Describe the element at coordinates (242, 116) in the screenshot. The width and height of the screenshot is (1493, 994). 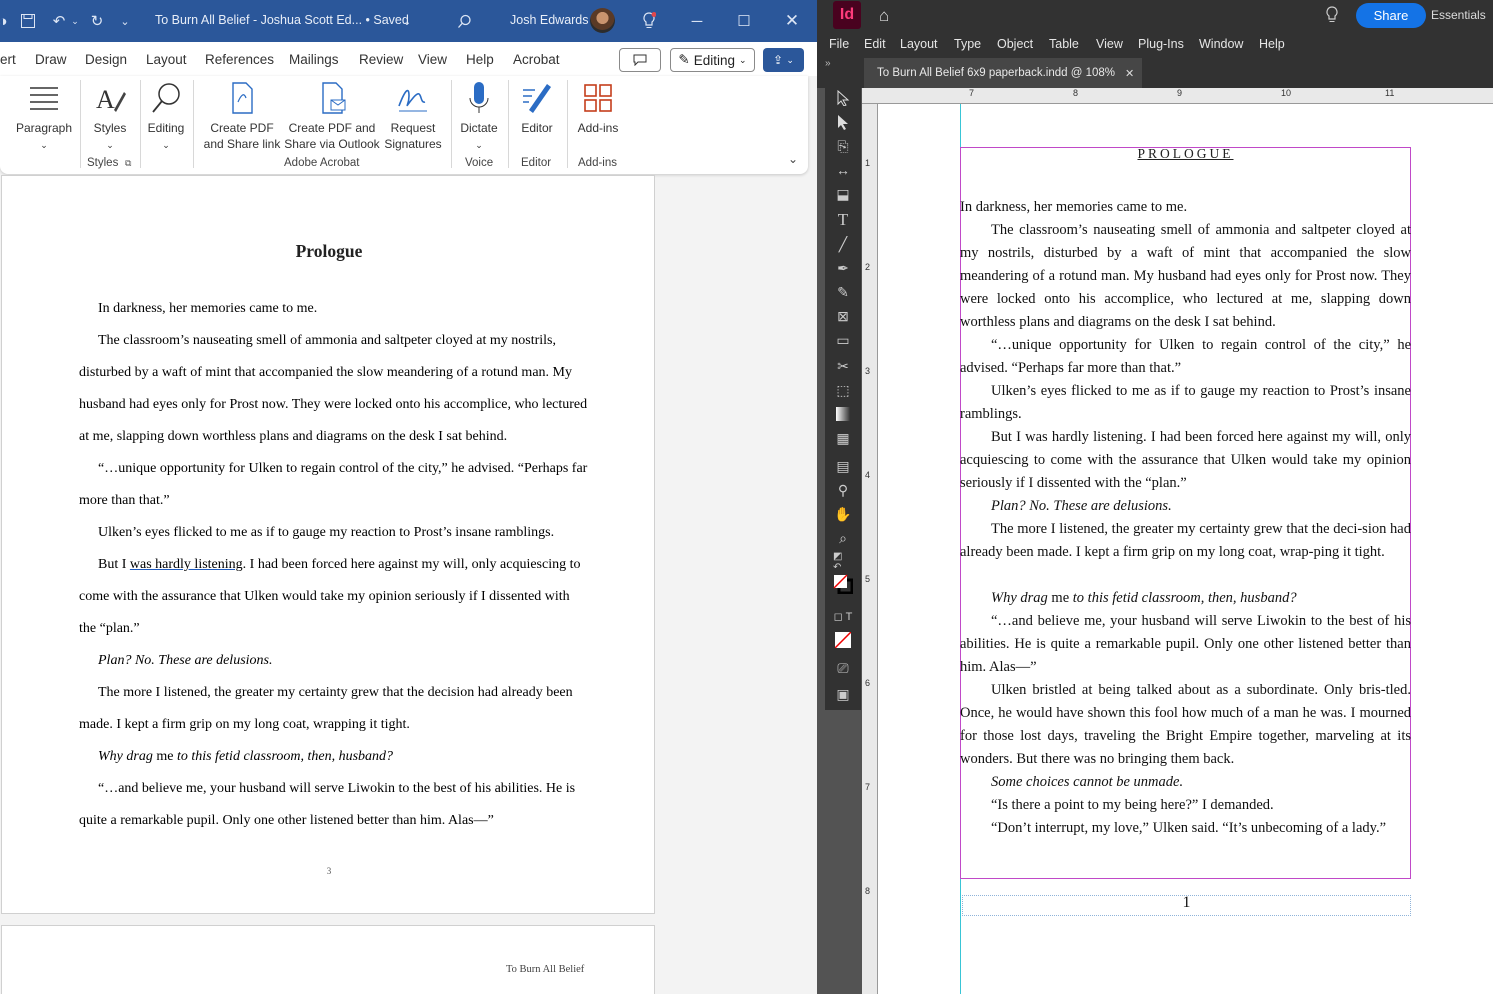
I see `create-pdf-share-link-button: Create PDF and Share link` at that location.